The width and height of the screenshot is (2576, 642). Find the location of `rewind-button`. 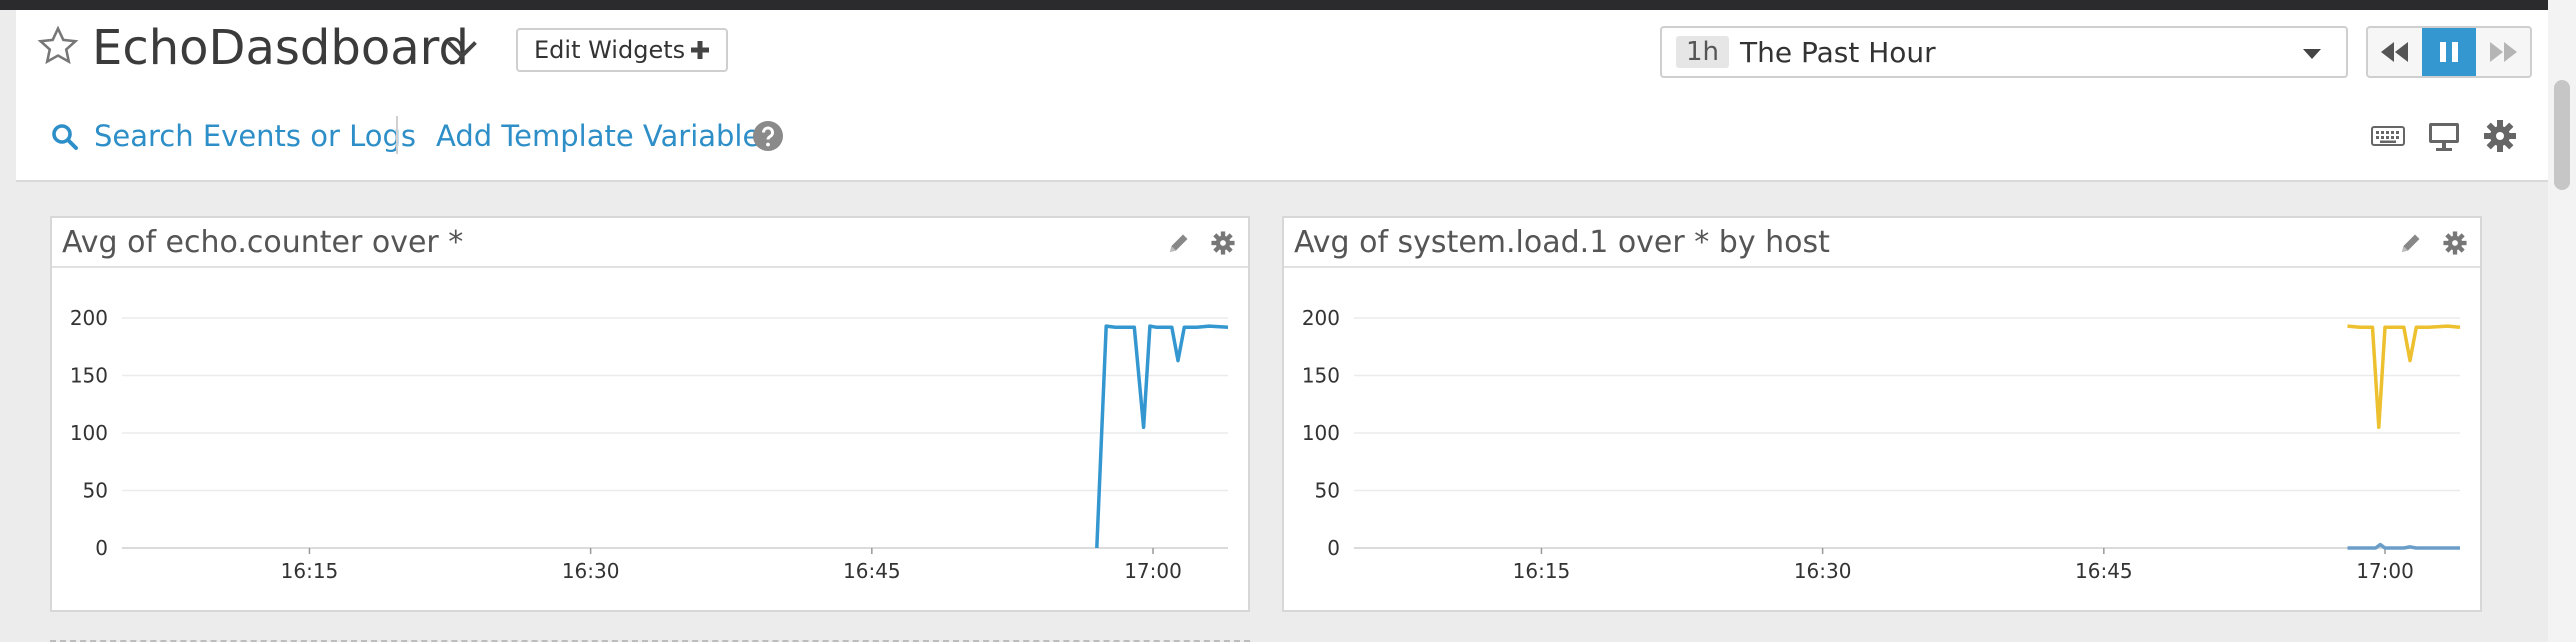

rewind-button is located at coordinates (2395, 52).